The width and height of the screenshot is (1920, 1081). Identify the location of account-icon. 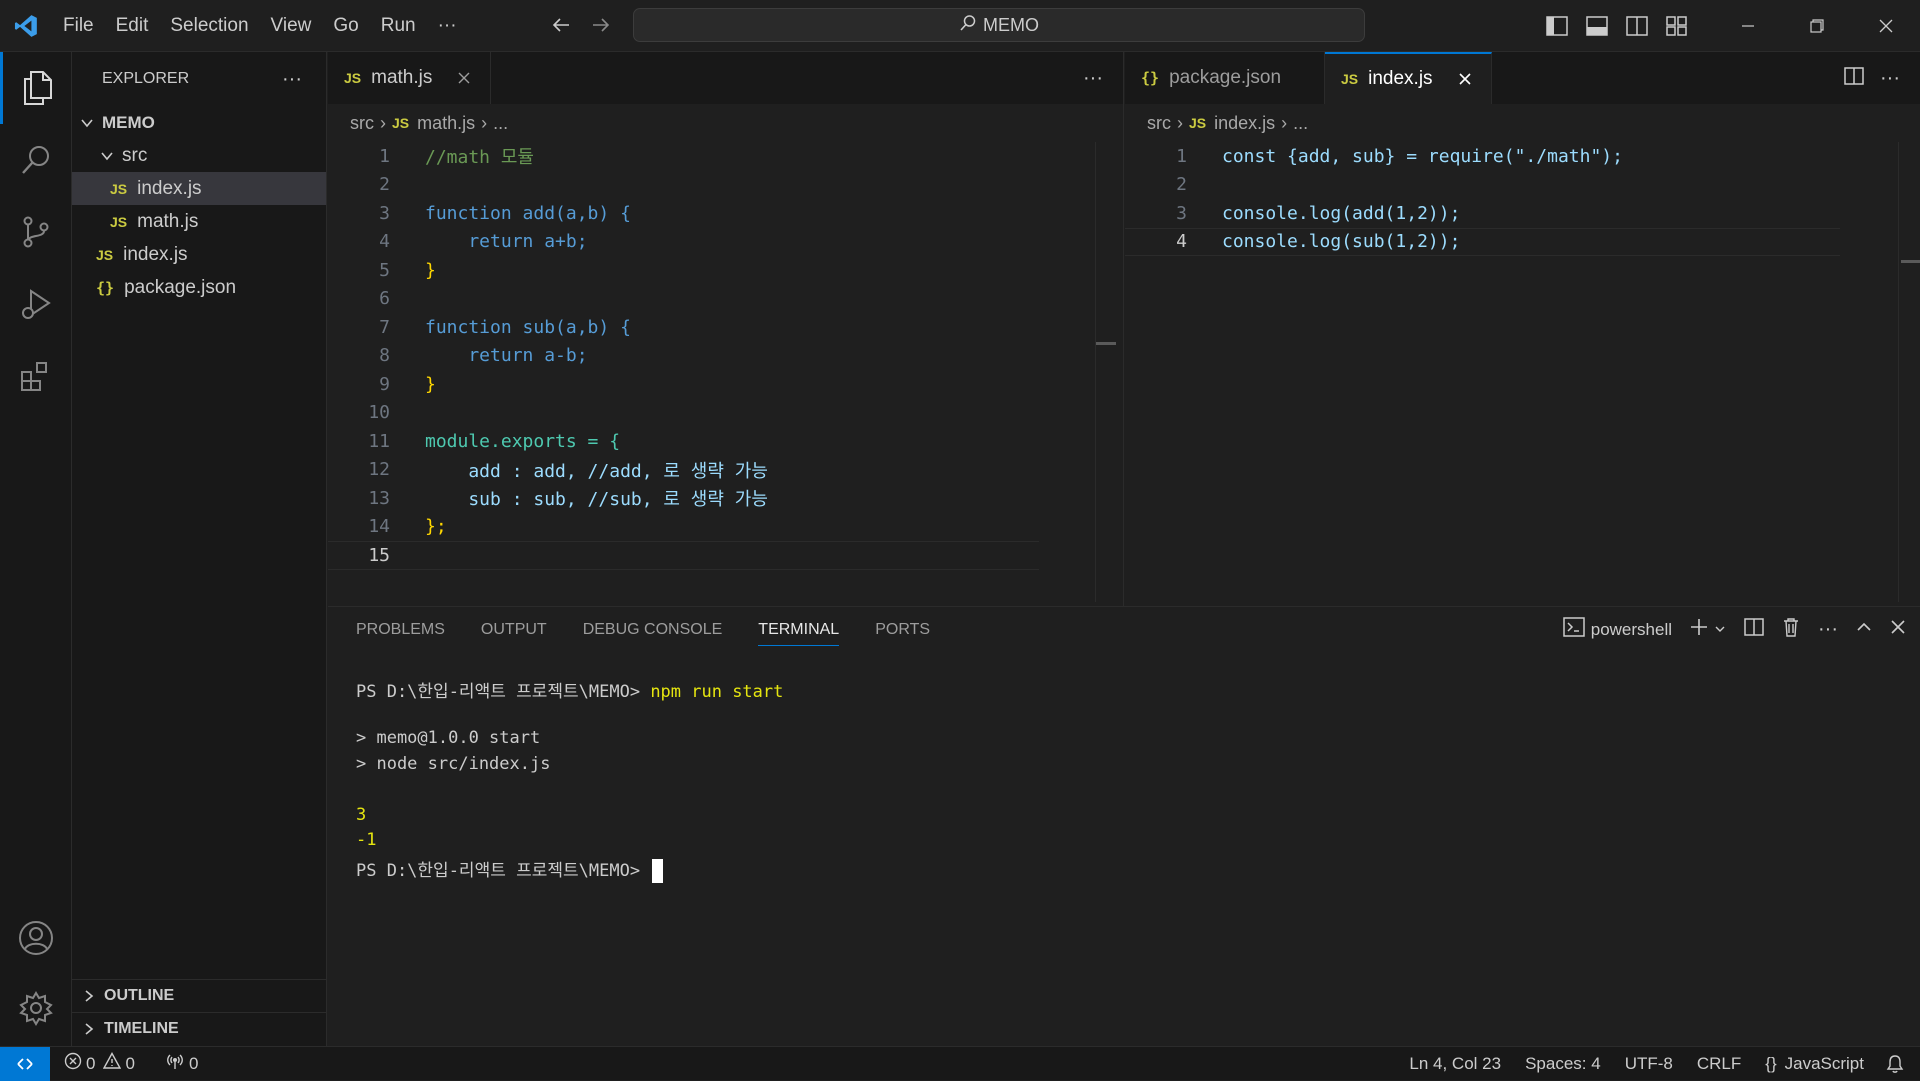
(36, 938).